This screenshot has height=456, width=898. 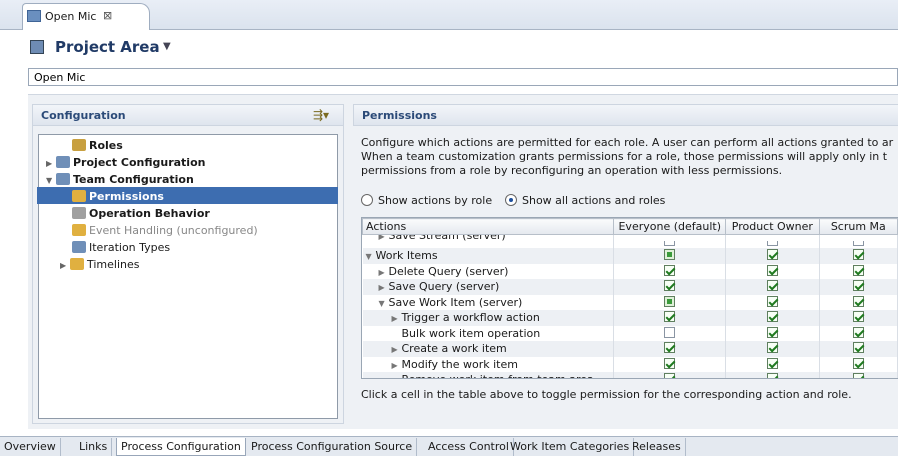 I want to click on table-row: ▶ Save Stream (server), so click(x=630, y=241).